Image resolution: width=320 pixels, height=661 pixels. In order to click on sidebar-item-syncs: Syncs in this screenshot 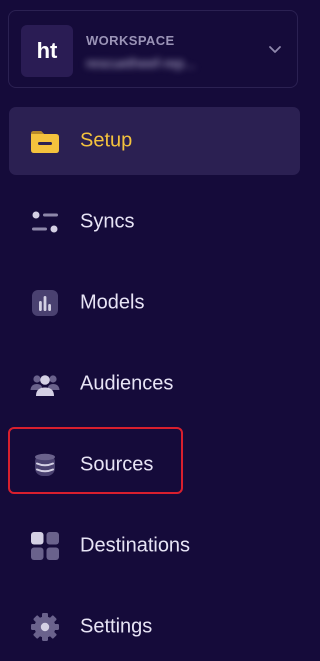, I will do `click(154, 222)`.